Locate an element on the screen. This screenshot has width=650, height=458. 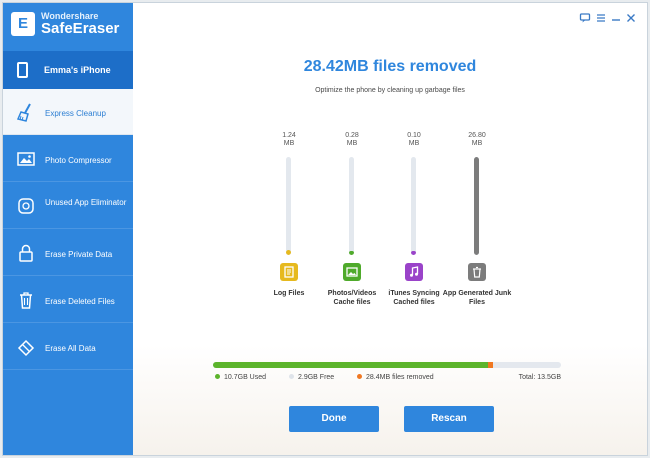
legend-dot-free is located at coordinates (291, 376).